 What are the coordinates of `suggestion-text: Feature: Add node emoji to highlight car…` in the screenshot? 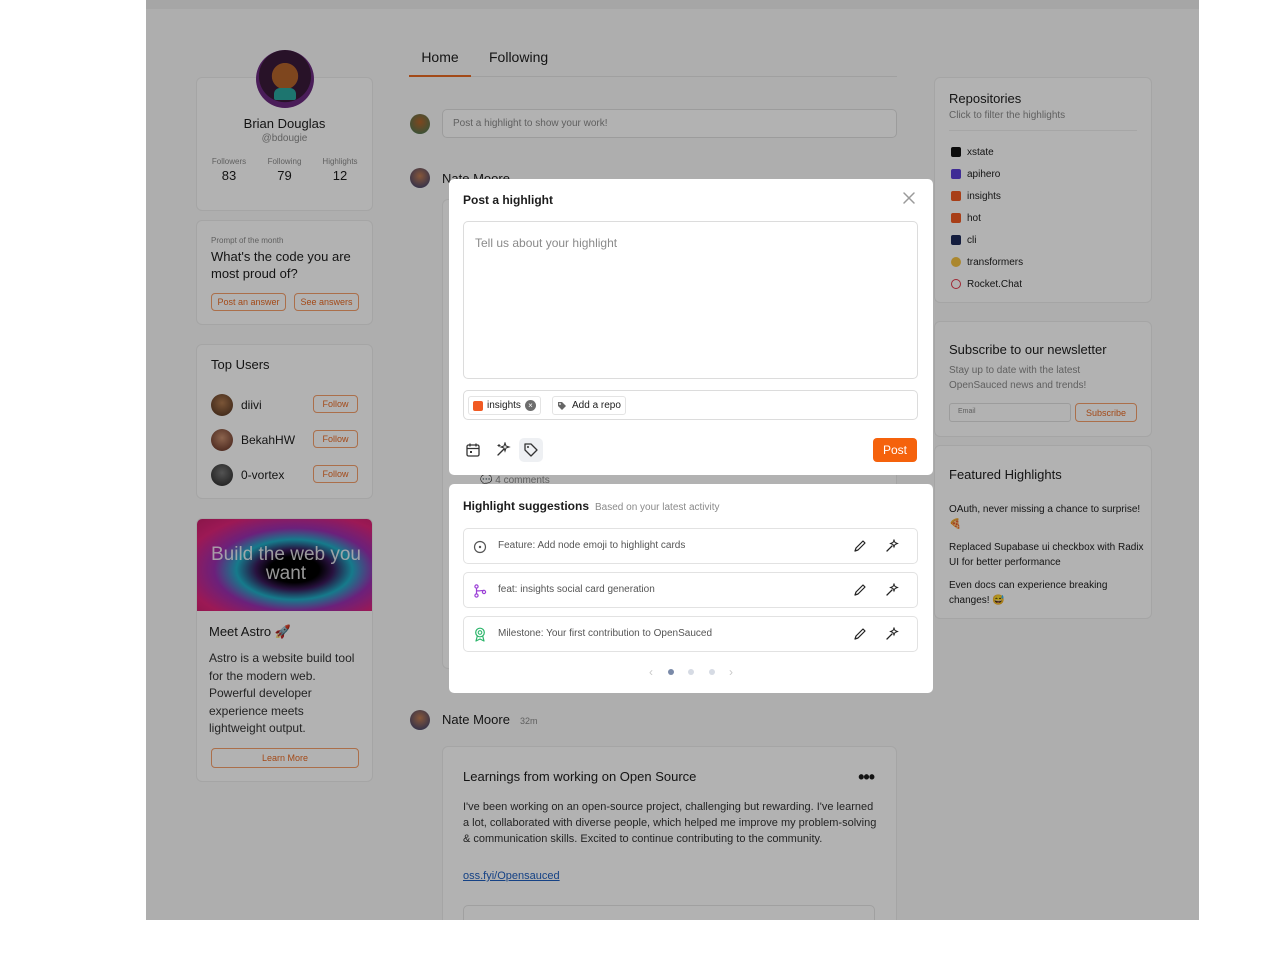 It's located at (592, 545).